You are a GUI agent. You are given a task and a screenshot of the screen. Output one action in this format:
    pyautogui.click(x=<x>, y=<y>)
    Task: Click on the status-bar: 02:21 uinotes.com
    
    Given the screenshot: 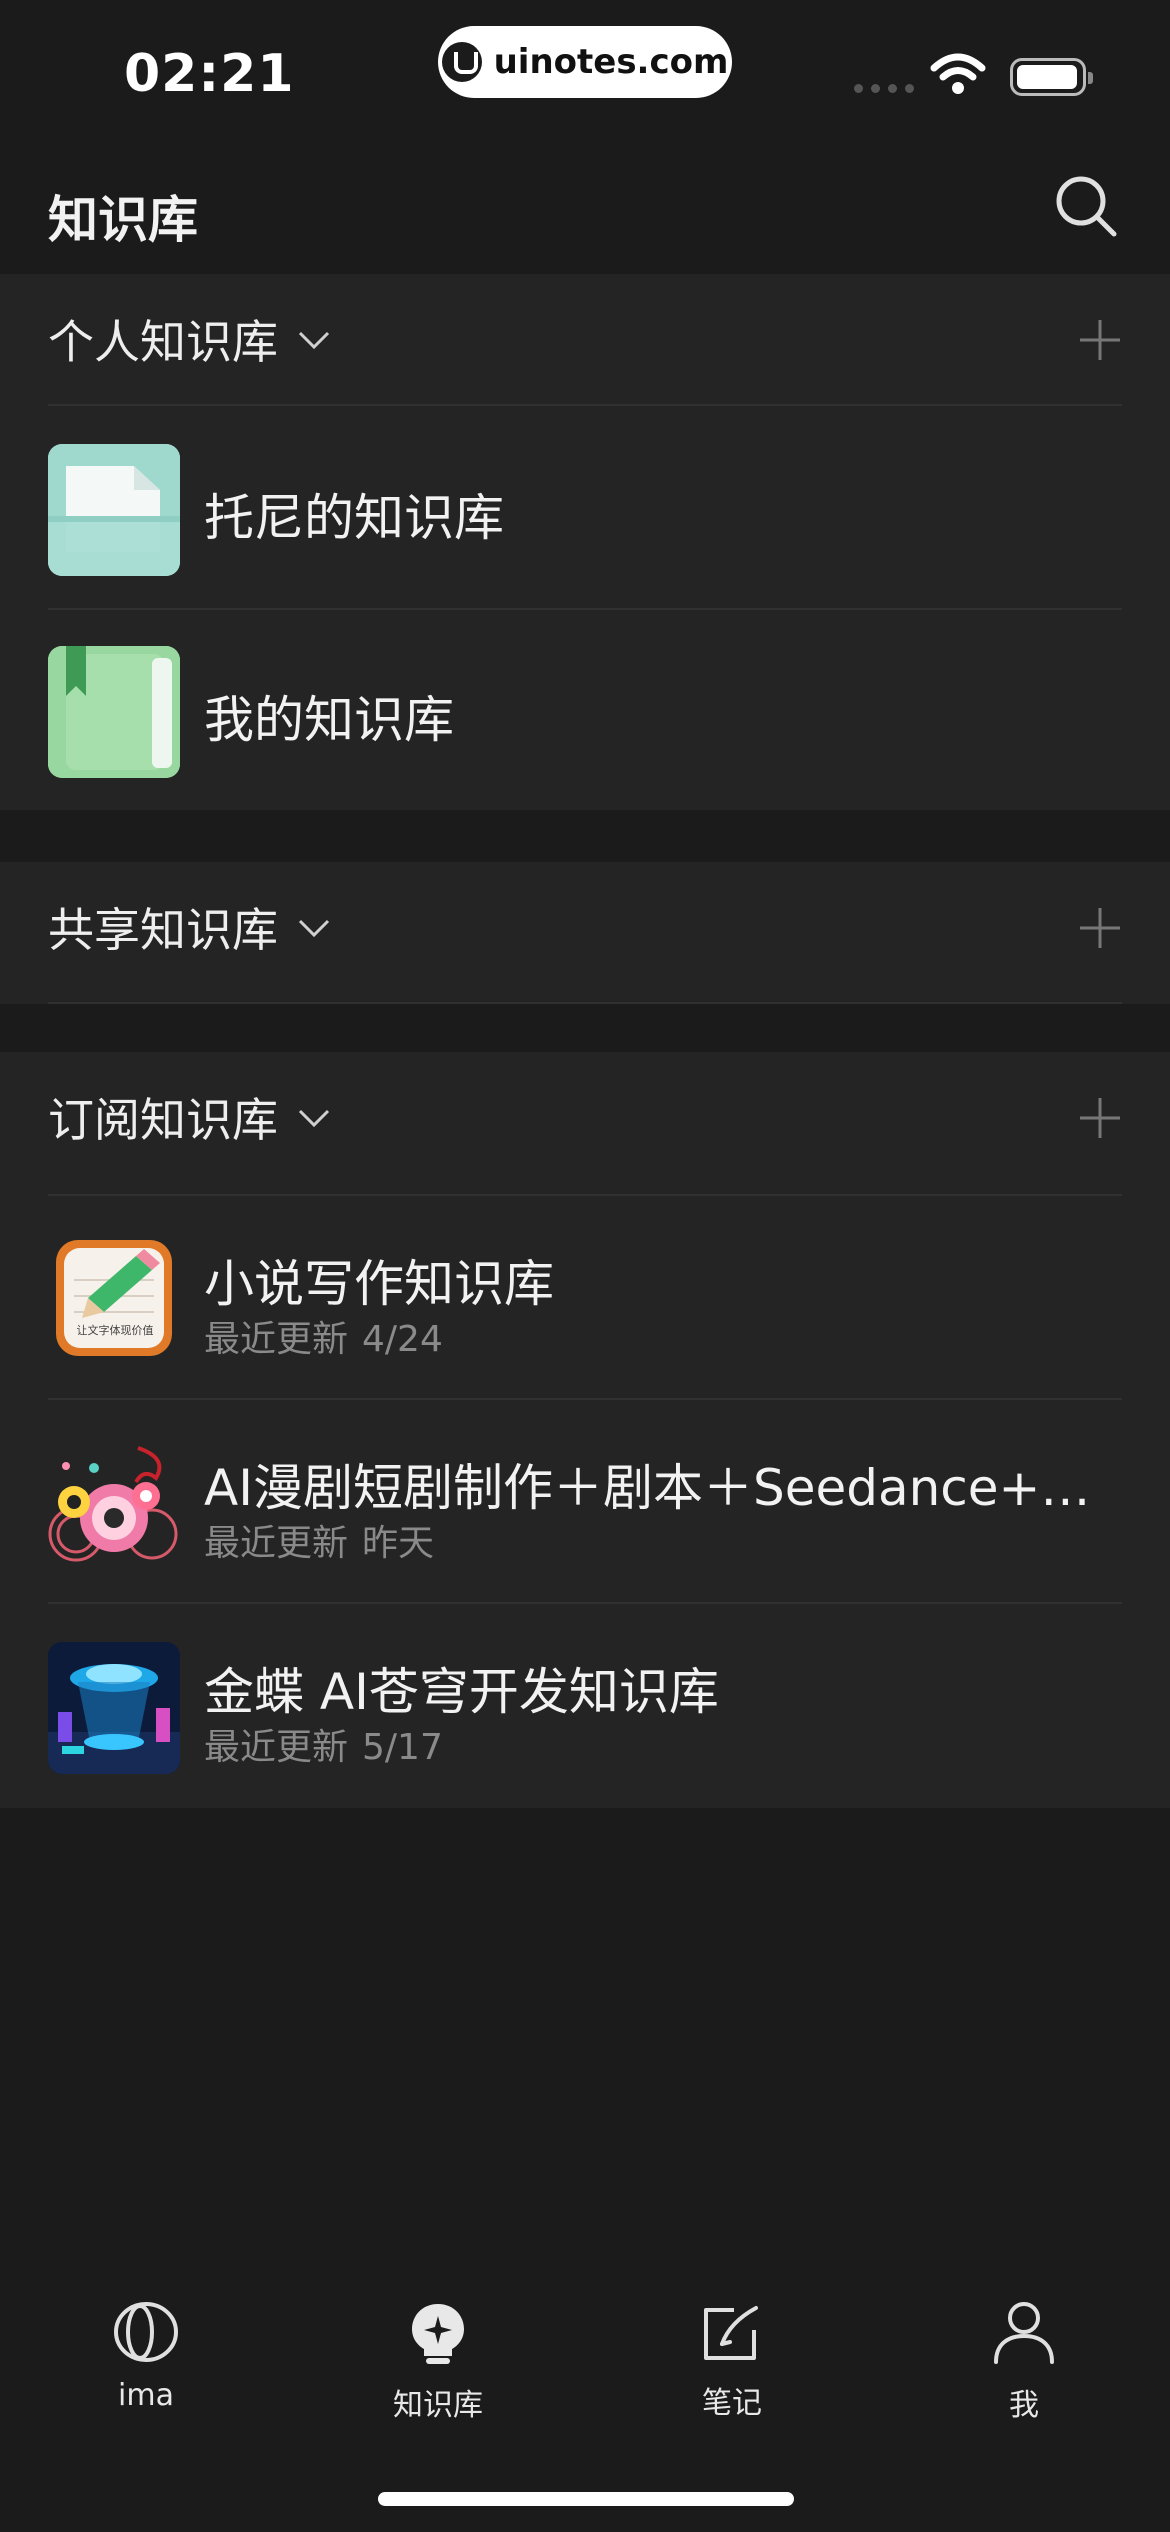 What is the action you would take?
    pyautogui.click(x=585, y=70)
    